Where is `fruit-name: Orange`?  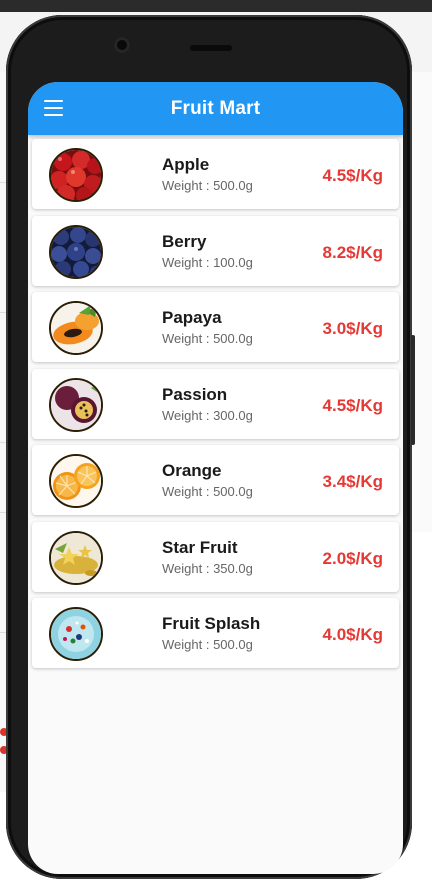
fruit-name: Orange is located at coordinates (192, 470).